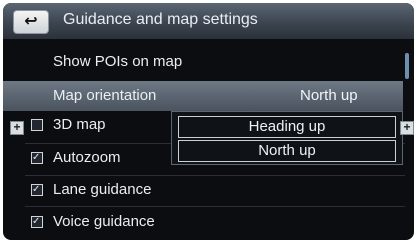  I want to click on back-button: ↩, so click(31, 22).